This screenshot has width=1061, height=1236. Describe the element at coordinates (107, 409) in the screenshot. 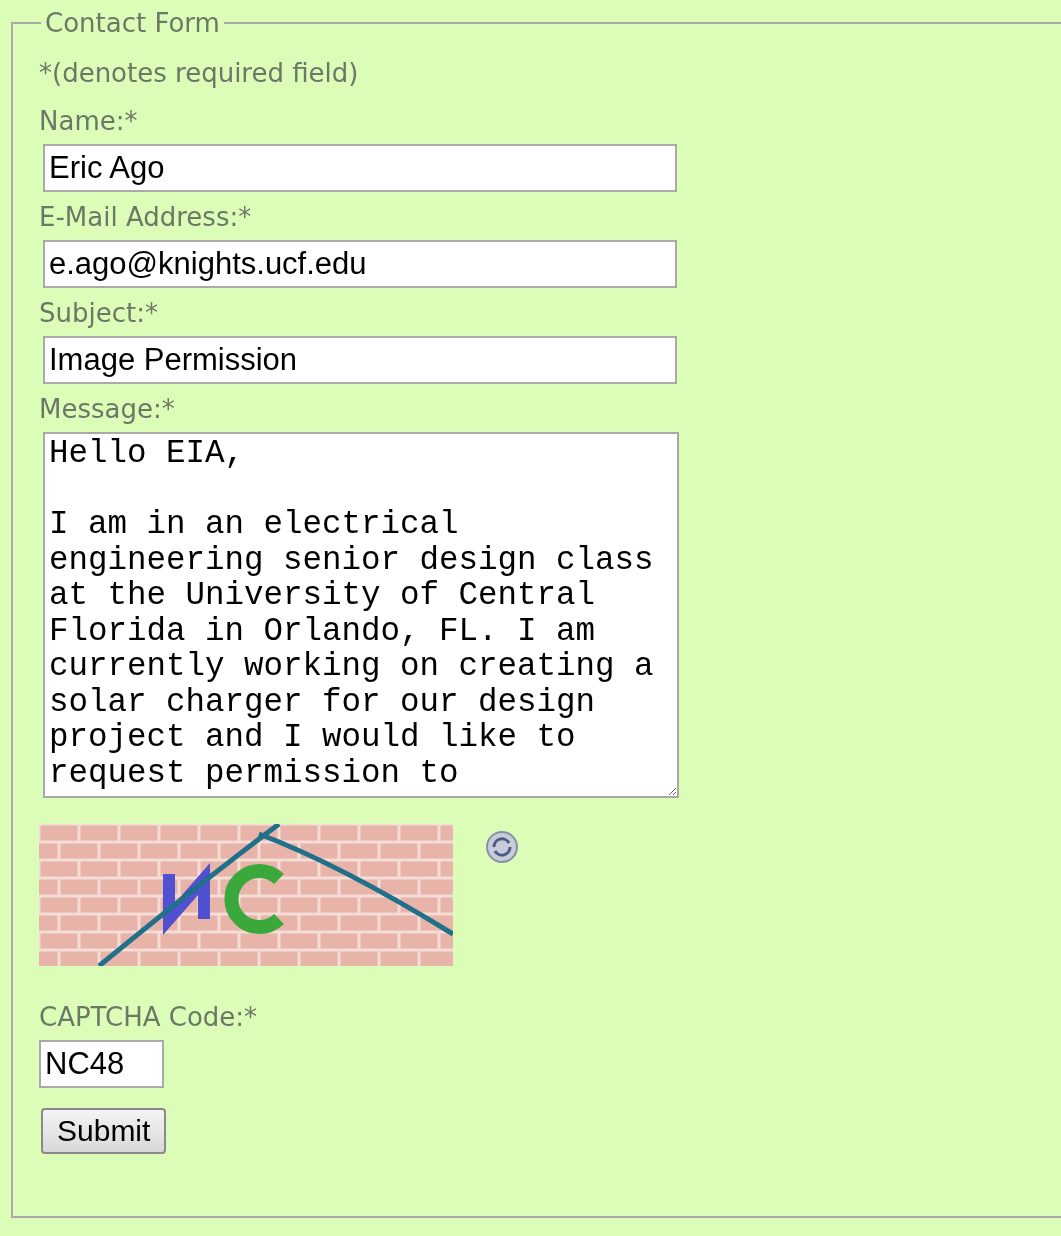

I see `field-label: Message:*` at that location.